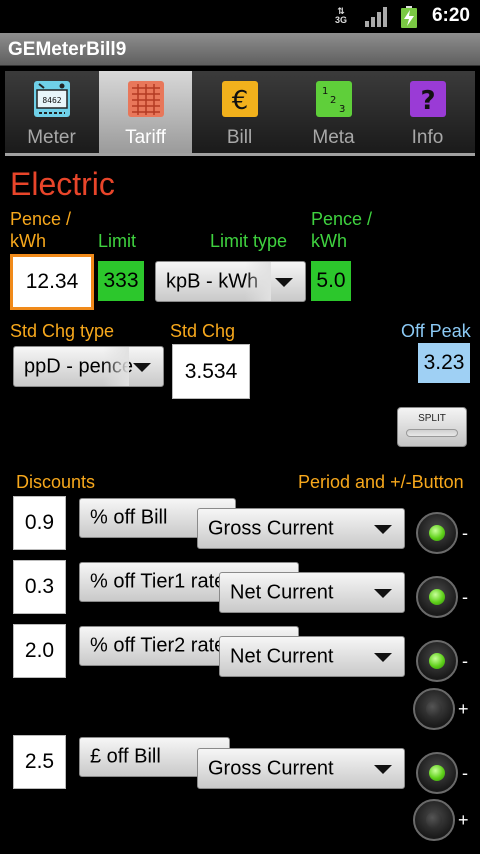 This screenshot has width=480, height=854. Describe the element at coordinates (427, 137) in the screenshot. I see `tab-label: Info` at that location.